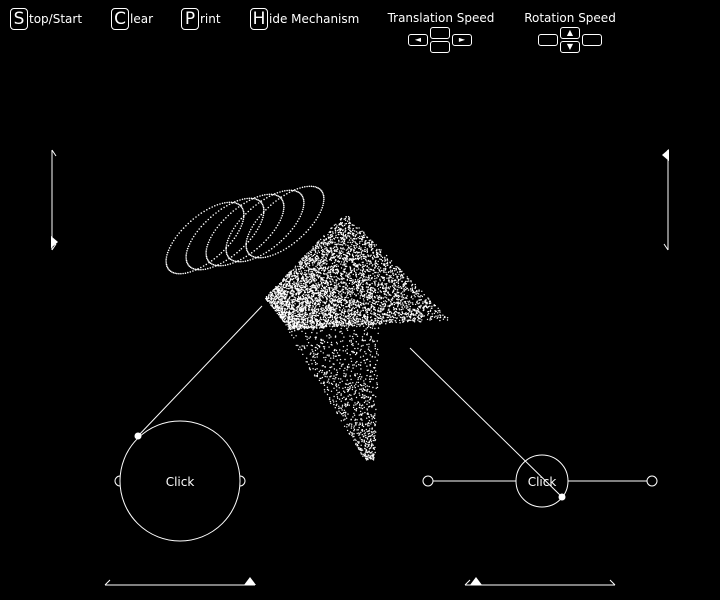 The height and width of the screenshot is (600, 720). What do you see at coordinates (138, 436) in the screenshot?
I see `left-wheel-pivot-dot` at bounding box center [138, 436].